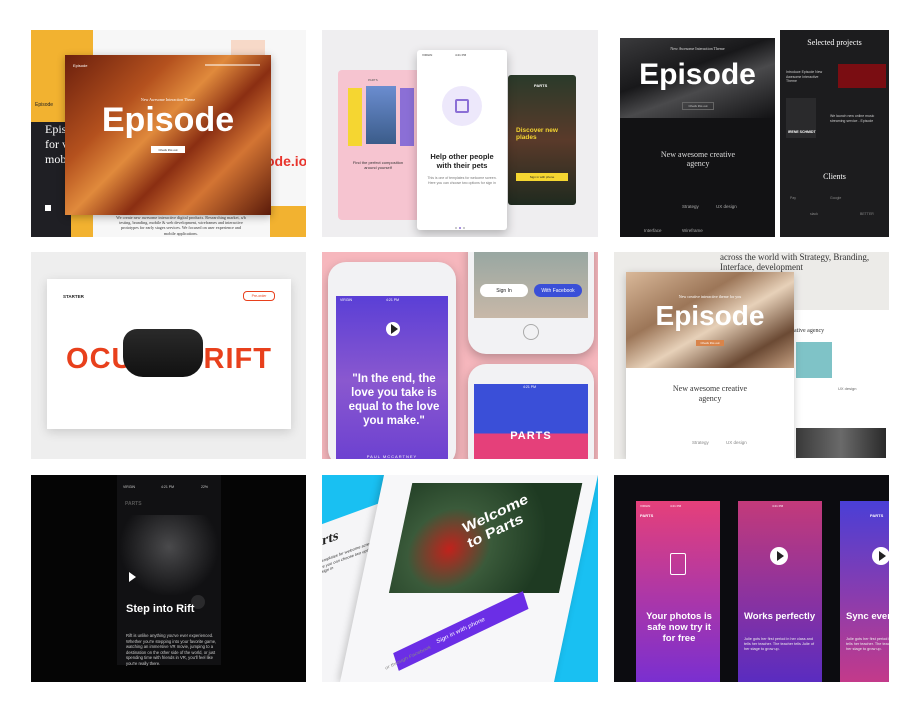  I want to click on dark-section-heading: New awesome creative agency, so click(698, 159).